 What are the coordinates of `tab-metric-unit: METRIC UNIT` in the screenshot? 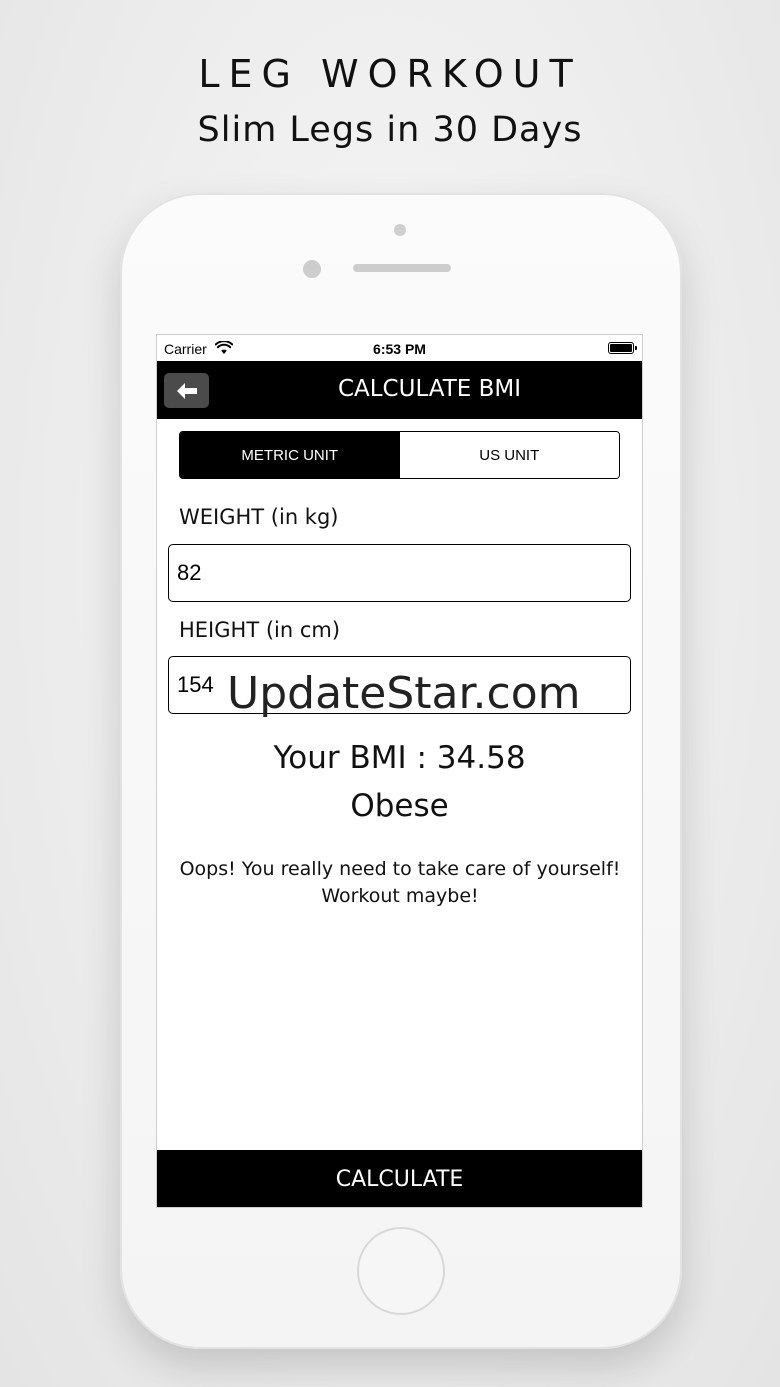 It's located at (290, 455).